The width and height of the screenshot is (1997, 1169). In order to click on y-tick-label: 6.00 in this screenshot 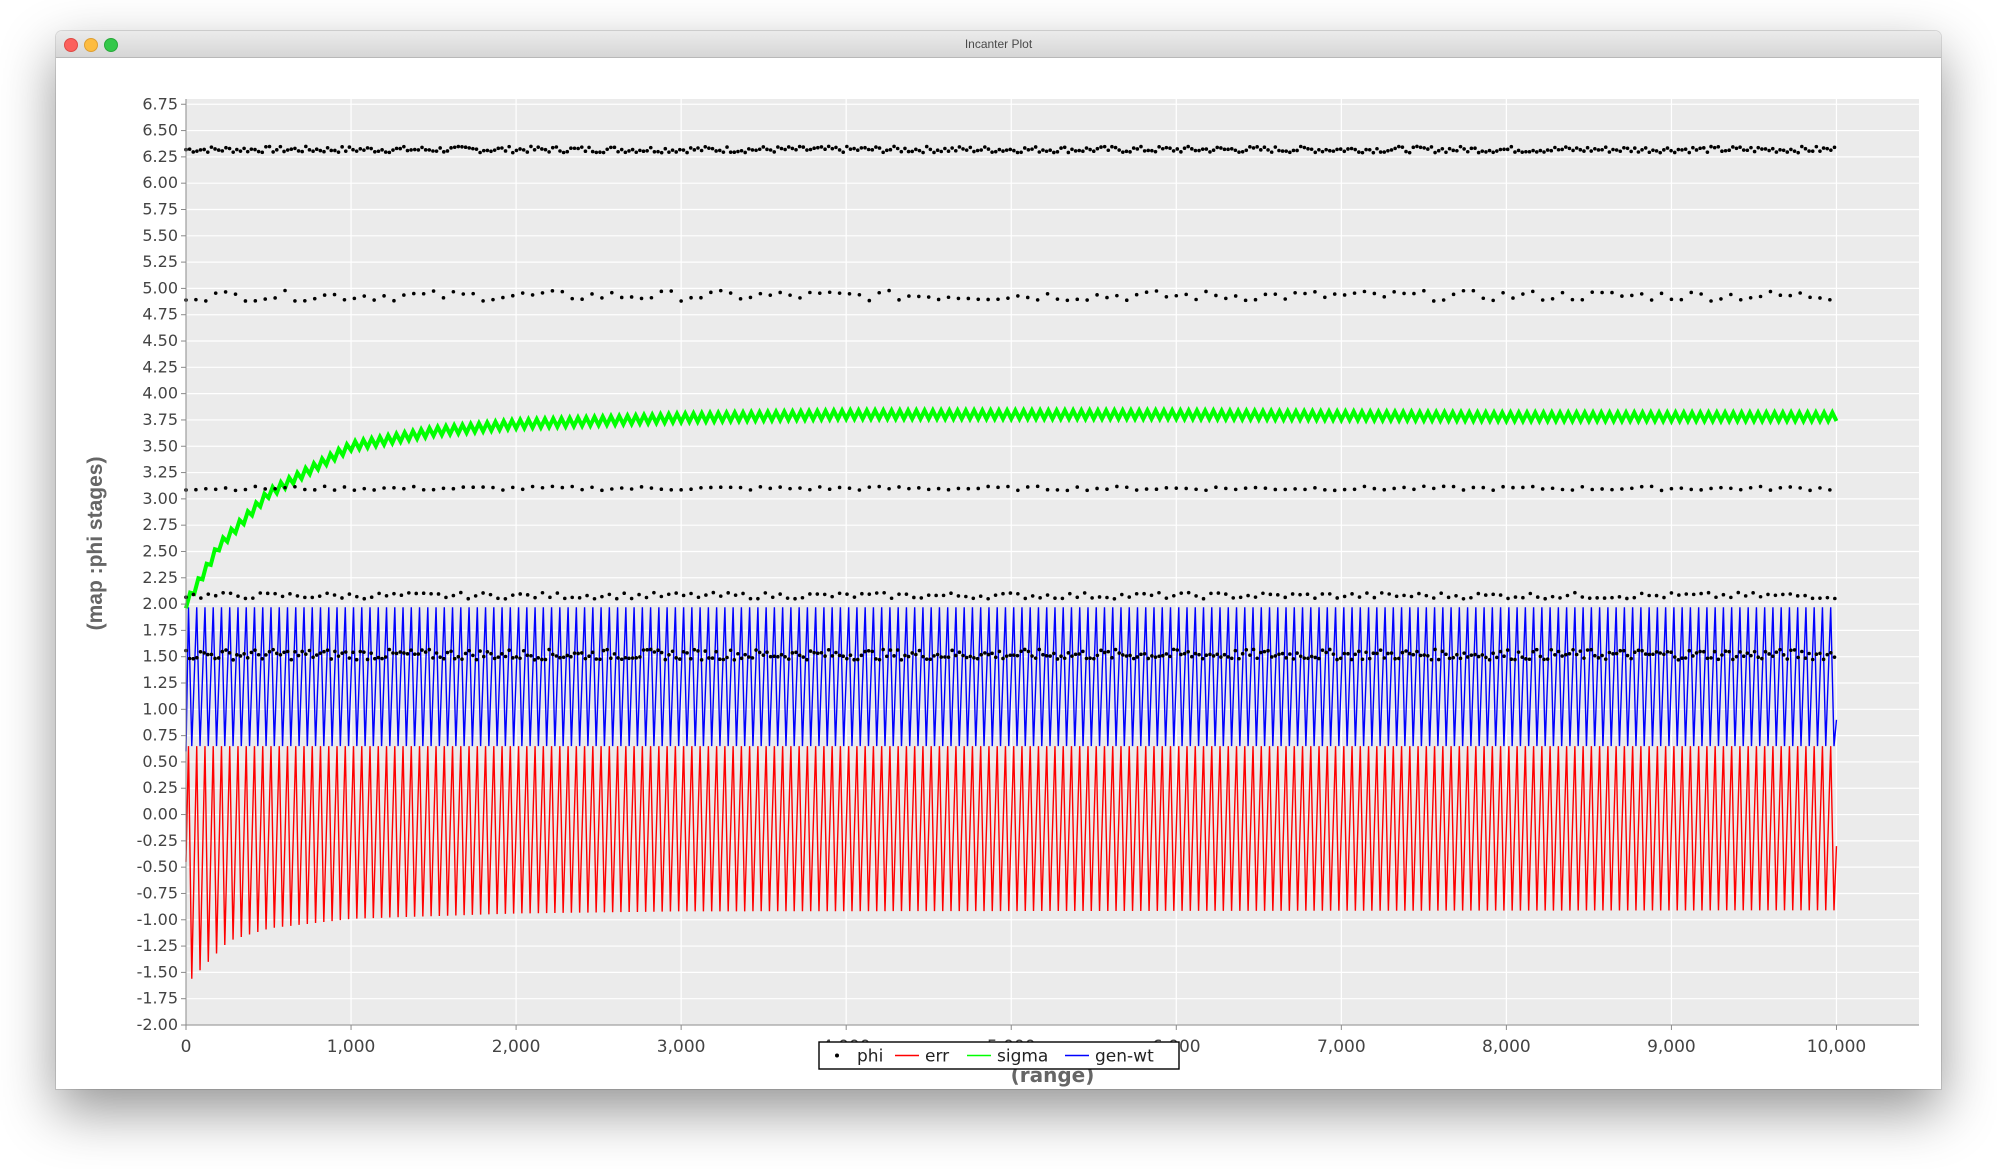, I will do `click(160, 182)`.